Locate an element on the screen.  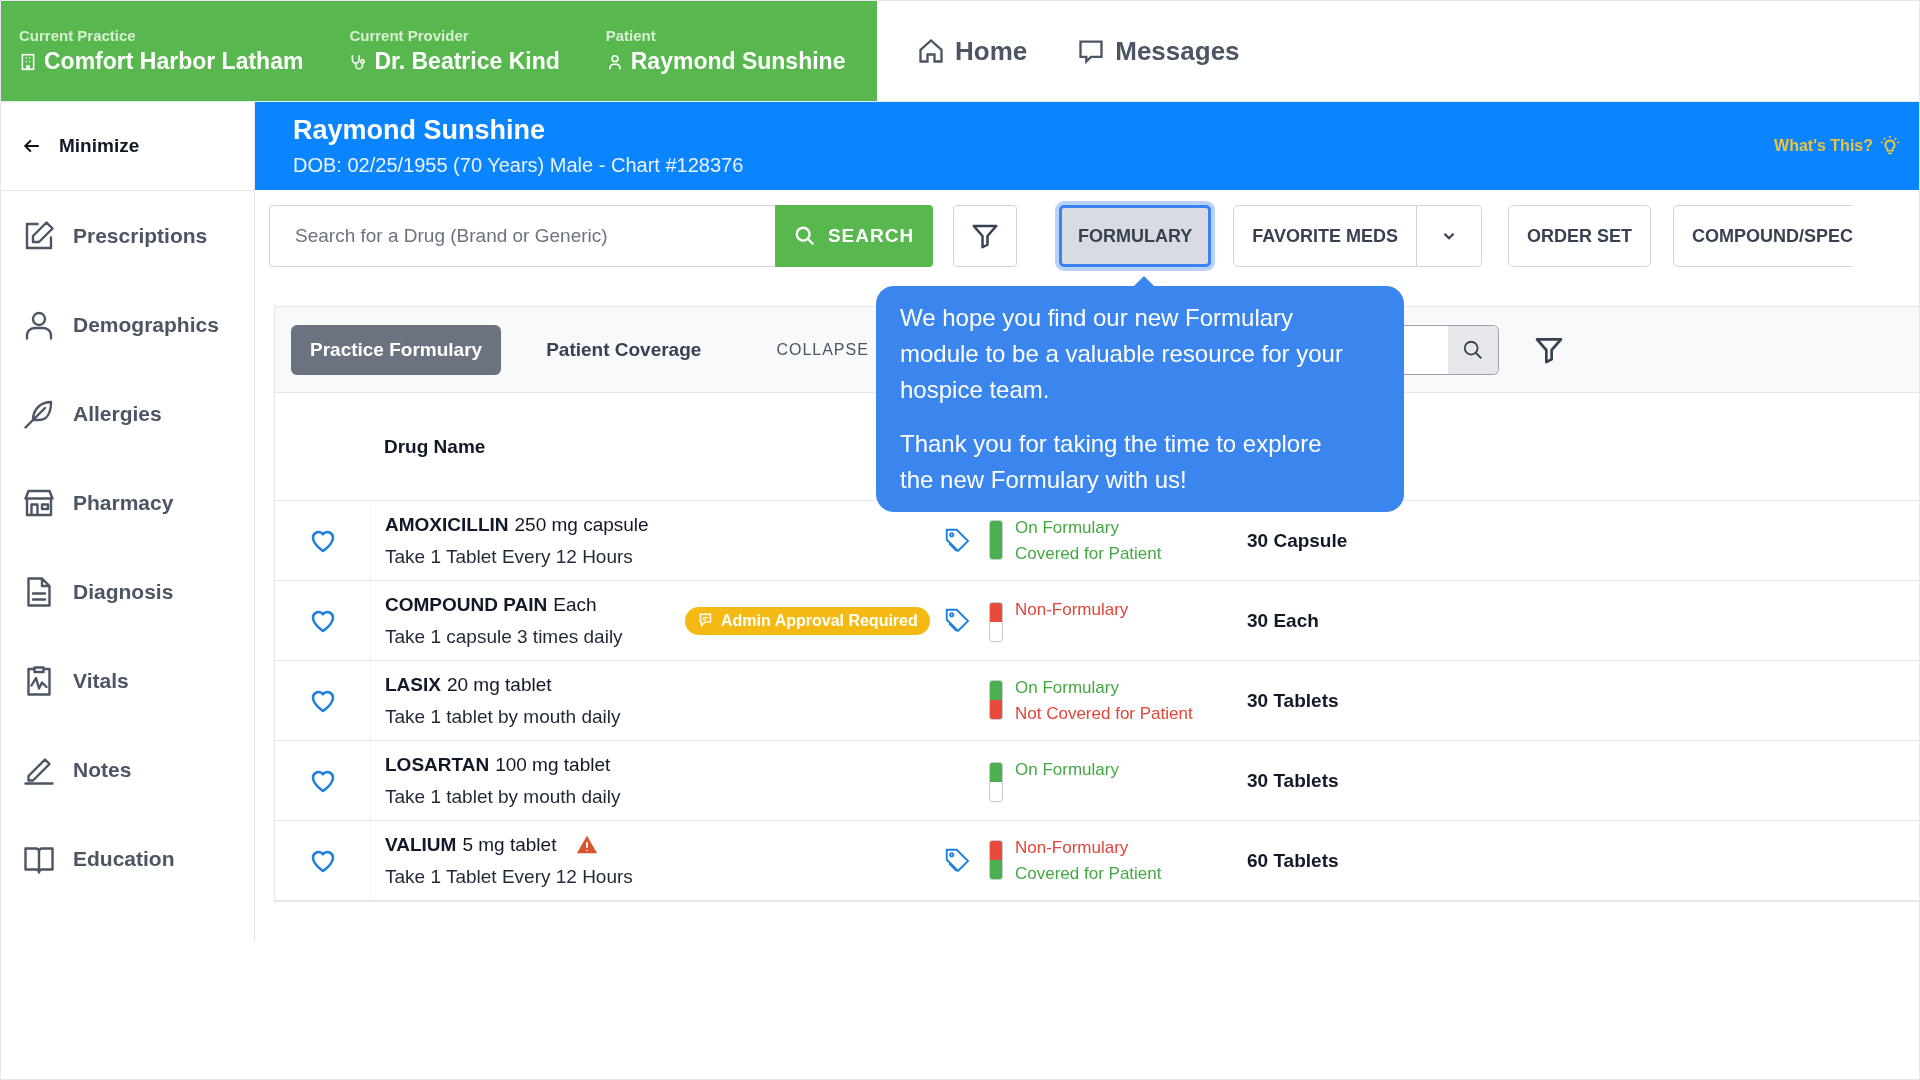
drug-strength: 250 mg capsule is located at coordinates (581, 524).